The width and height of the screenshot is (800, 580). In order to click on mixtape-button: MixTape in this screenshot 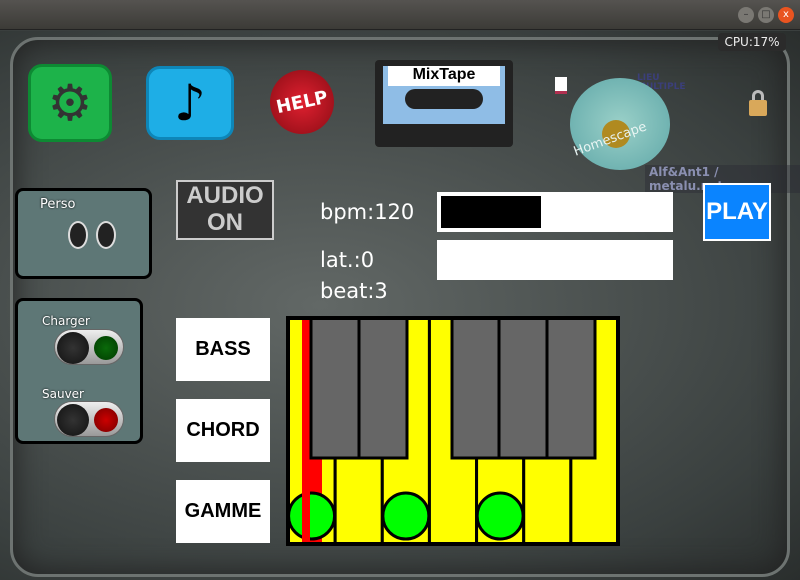, I will do `click(444, 103)`.